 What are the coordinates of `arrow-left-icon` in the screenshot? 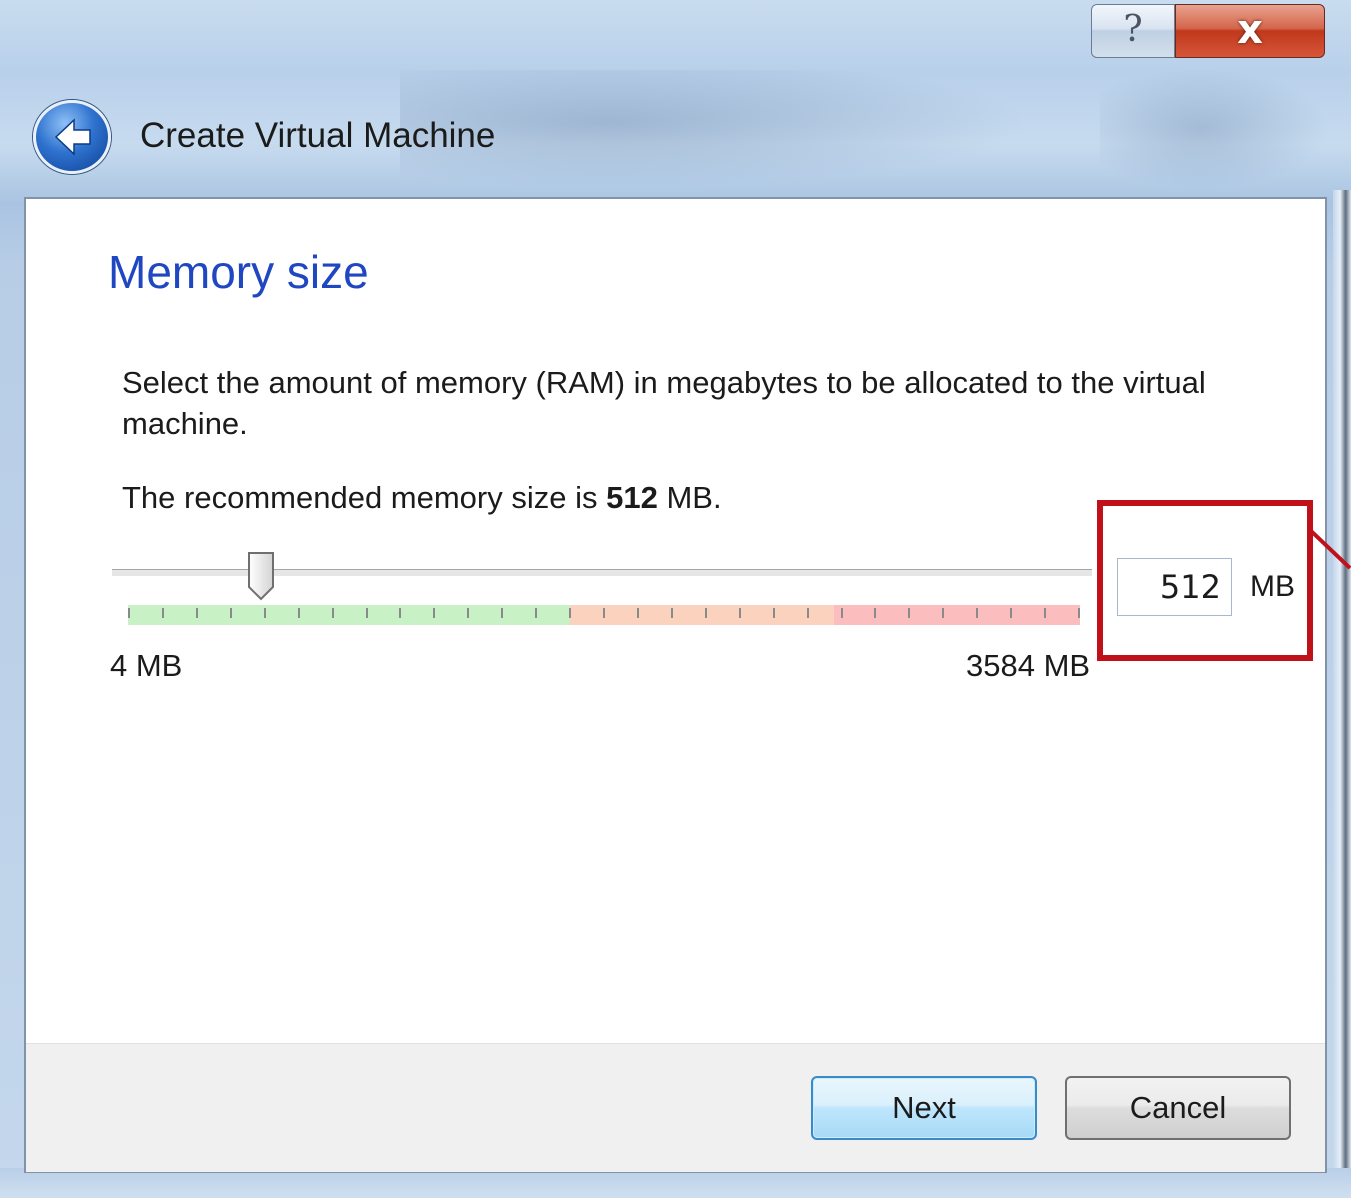 It's located at (72, 137).